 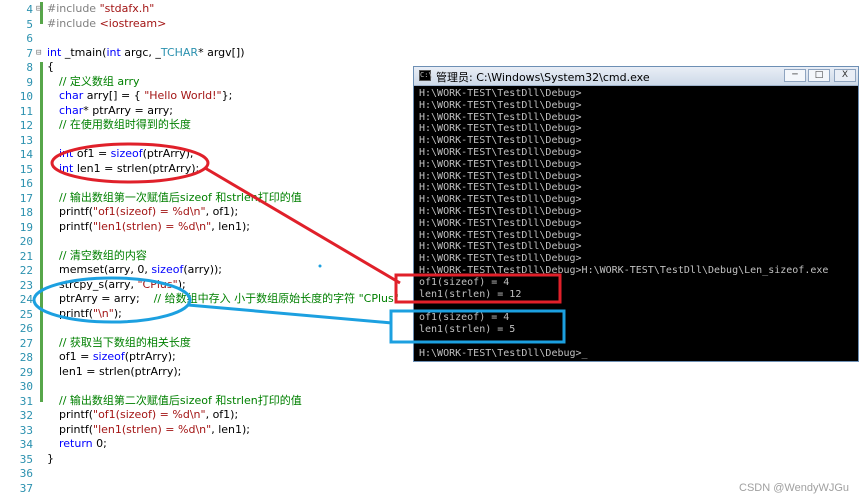 What do you see at coordinates (477, 326) in the screenshot?
I see `blue-box-annotation` at bounding box center [477, 326].